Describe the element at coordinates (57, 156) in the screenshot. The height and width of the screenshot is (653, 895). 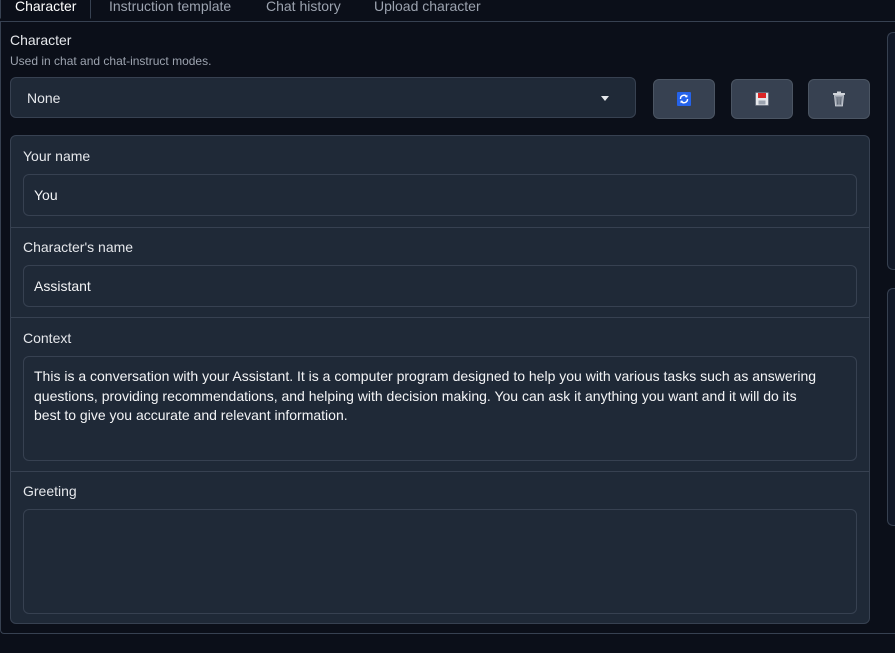
I see `your-name-label: Your name` at that location.